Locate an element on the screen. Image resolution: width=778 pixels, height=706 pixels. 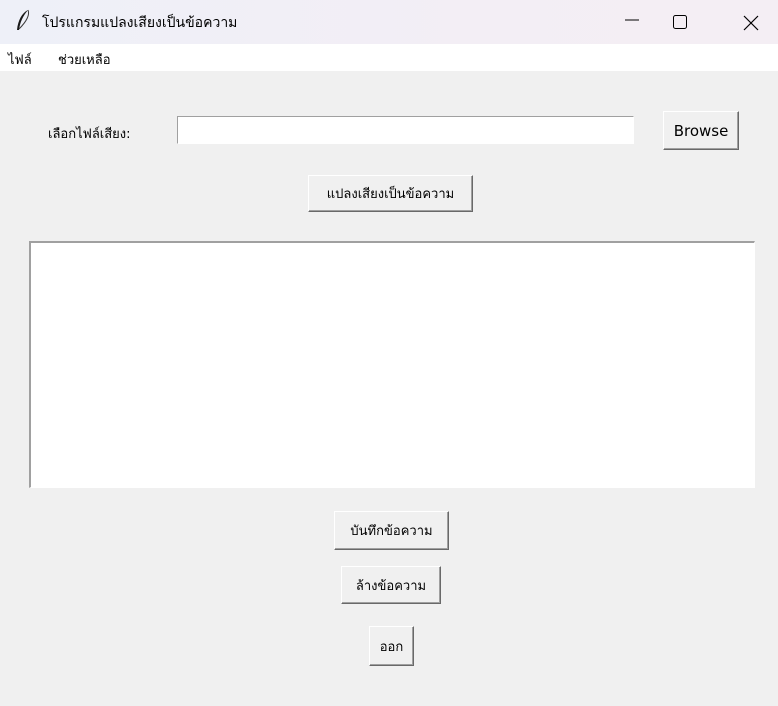
browse-button: Browse is located at coordinates (701, 130).